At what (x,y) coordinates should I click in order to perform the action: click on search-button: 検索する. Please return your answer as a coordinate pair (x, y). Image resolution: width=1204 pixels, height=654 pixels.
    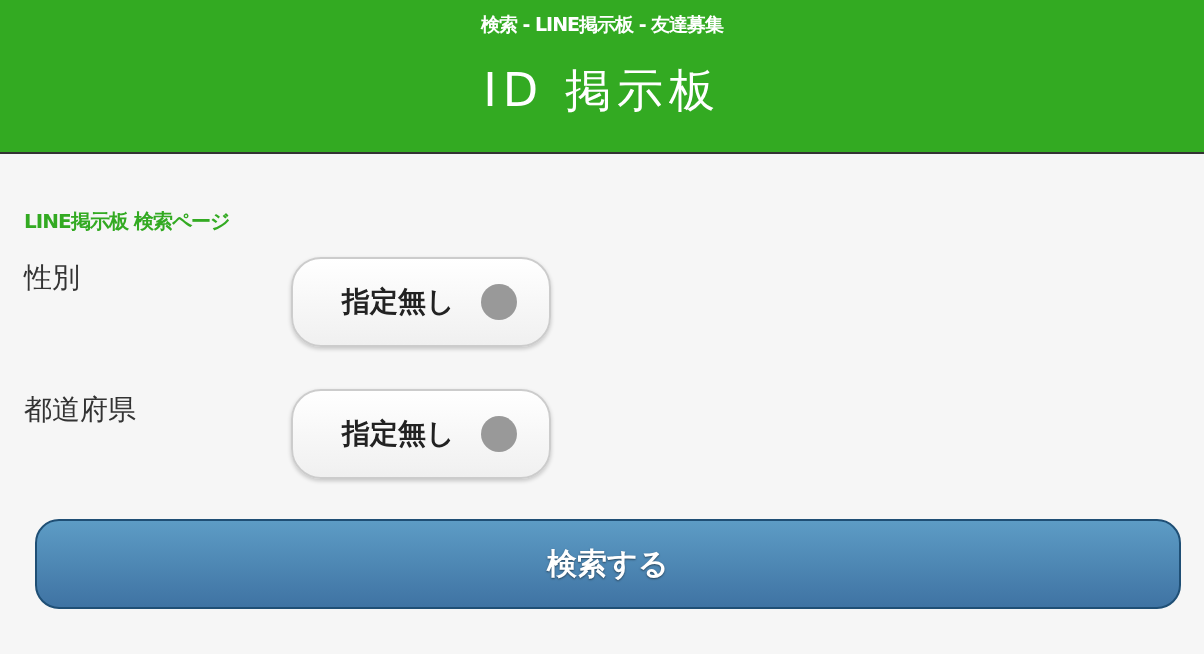
    Looking at the image, I should click on (608, 564).